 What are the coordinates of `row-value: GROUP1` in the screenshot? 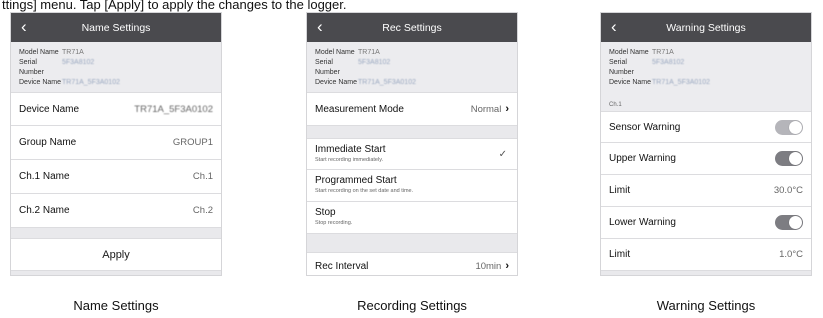 It's located at (192, 142).